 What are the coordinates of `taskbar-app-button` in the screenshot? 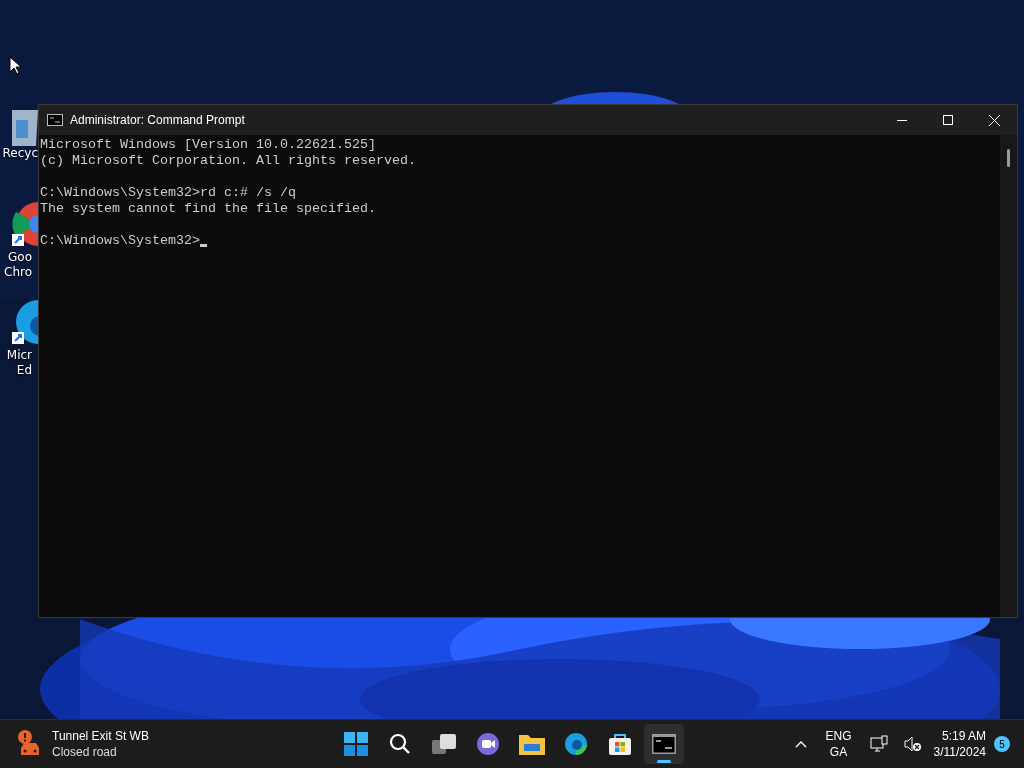 It's located at (664, 744).